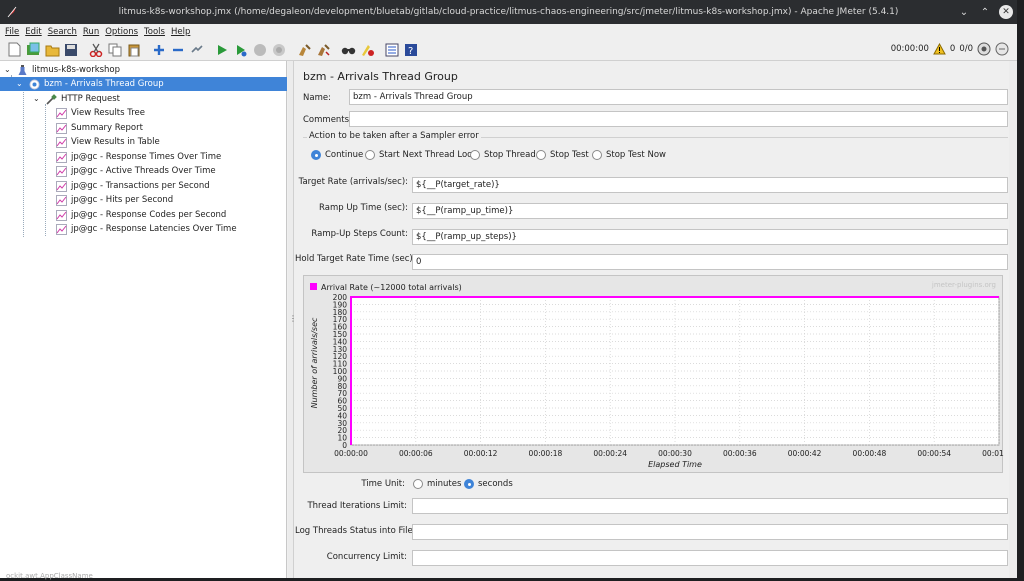  What do you see at coordinates (870, 453) in the screenshot?
I see `x-tick-label: 00:00:48` at bounding box center [870, 453].